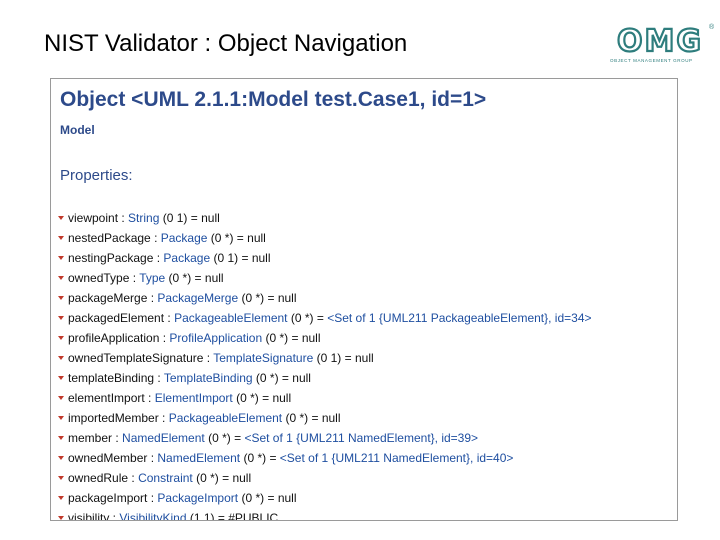 The image size is (720, 540). I want to click on property-name: member, so click(90, 438).